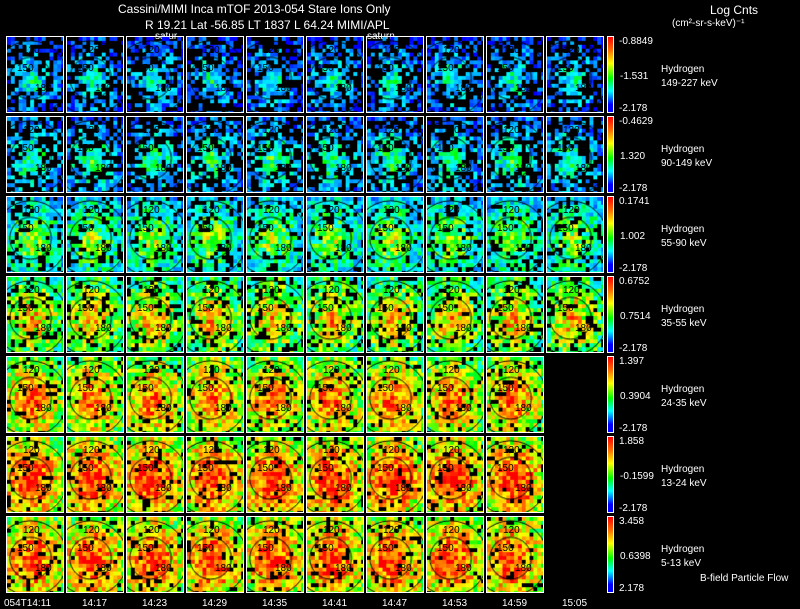  What do you see at coordinates (689, 83) in the screenshot?
I see `energy-label: 149-227 keV` at bounding box center [689, 83].